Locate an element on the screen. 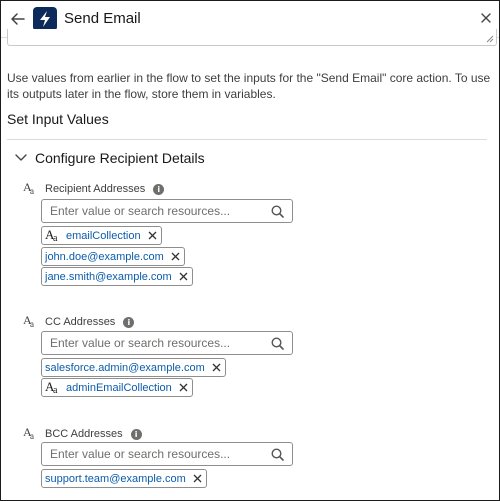  close-button is located at coordinates (486, 18).